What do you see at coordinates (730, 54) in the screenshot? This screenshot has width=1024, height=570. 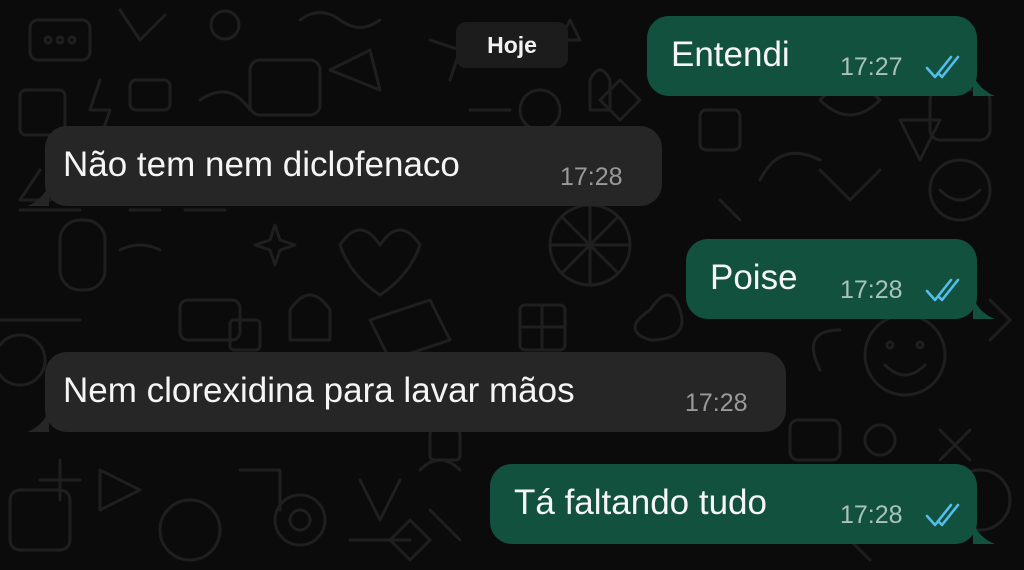 I see `message-text: Entendi` at bounding box center [730, 54].